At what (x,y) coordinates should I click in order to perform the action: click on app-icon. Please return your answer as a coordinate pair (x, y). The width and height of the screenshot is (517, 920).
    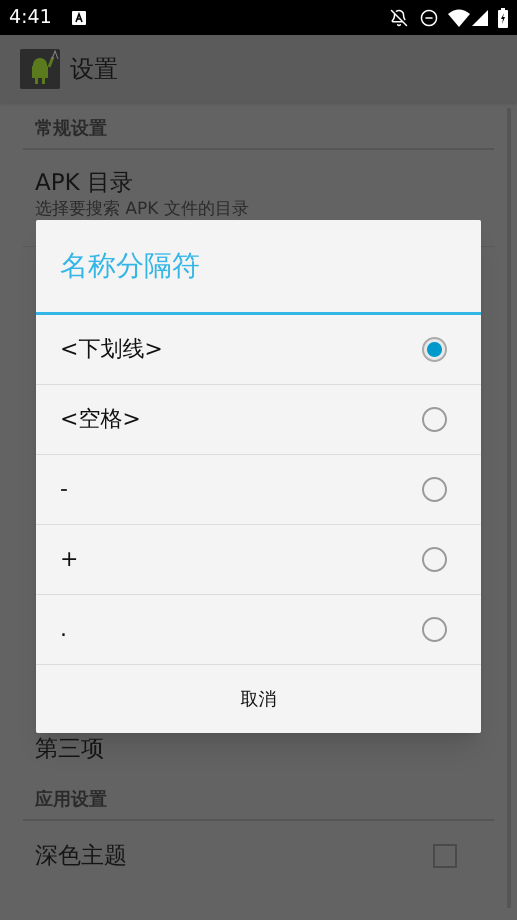
    Looking at the image, I should click on (40, 69).